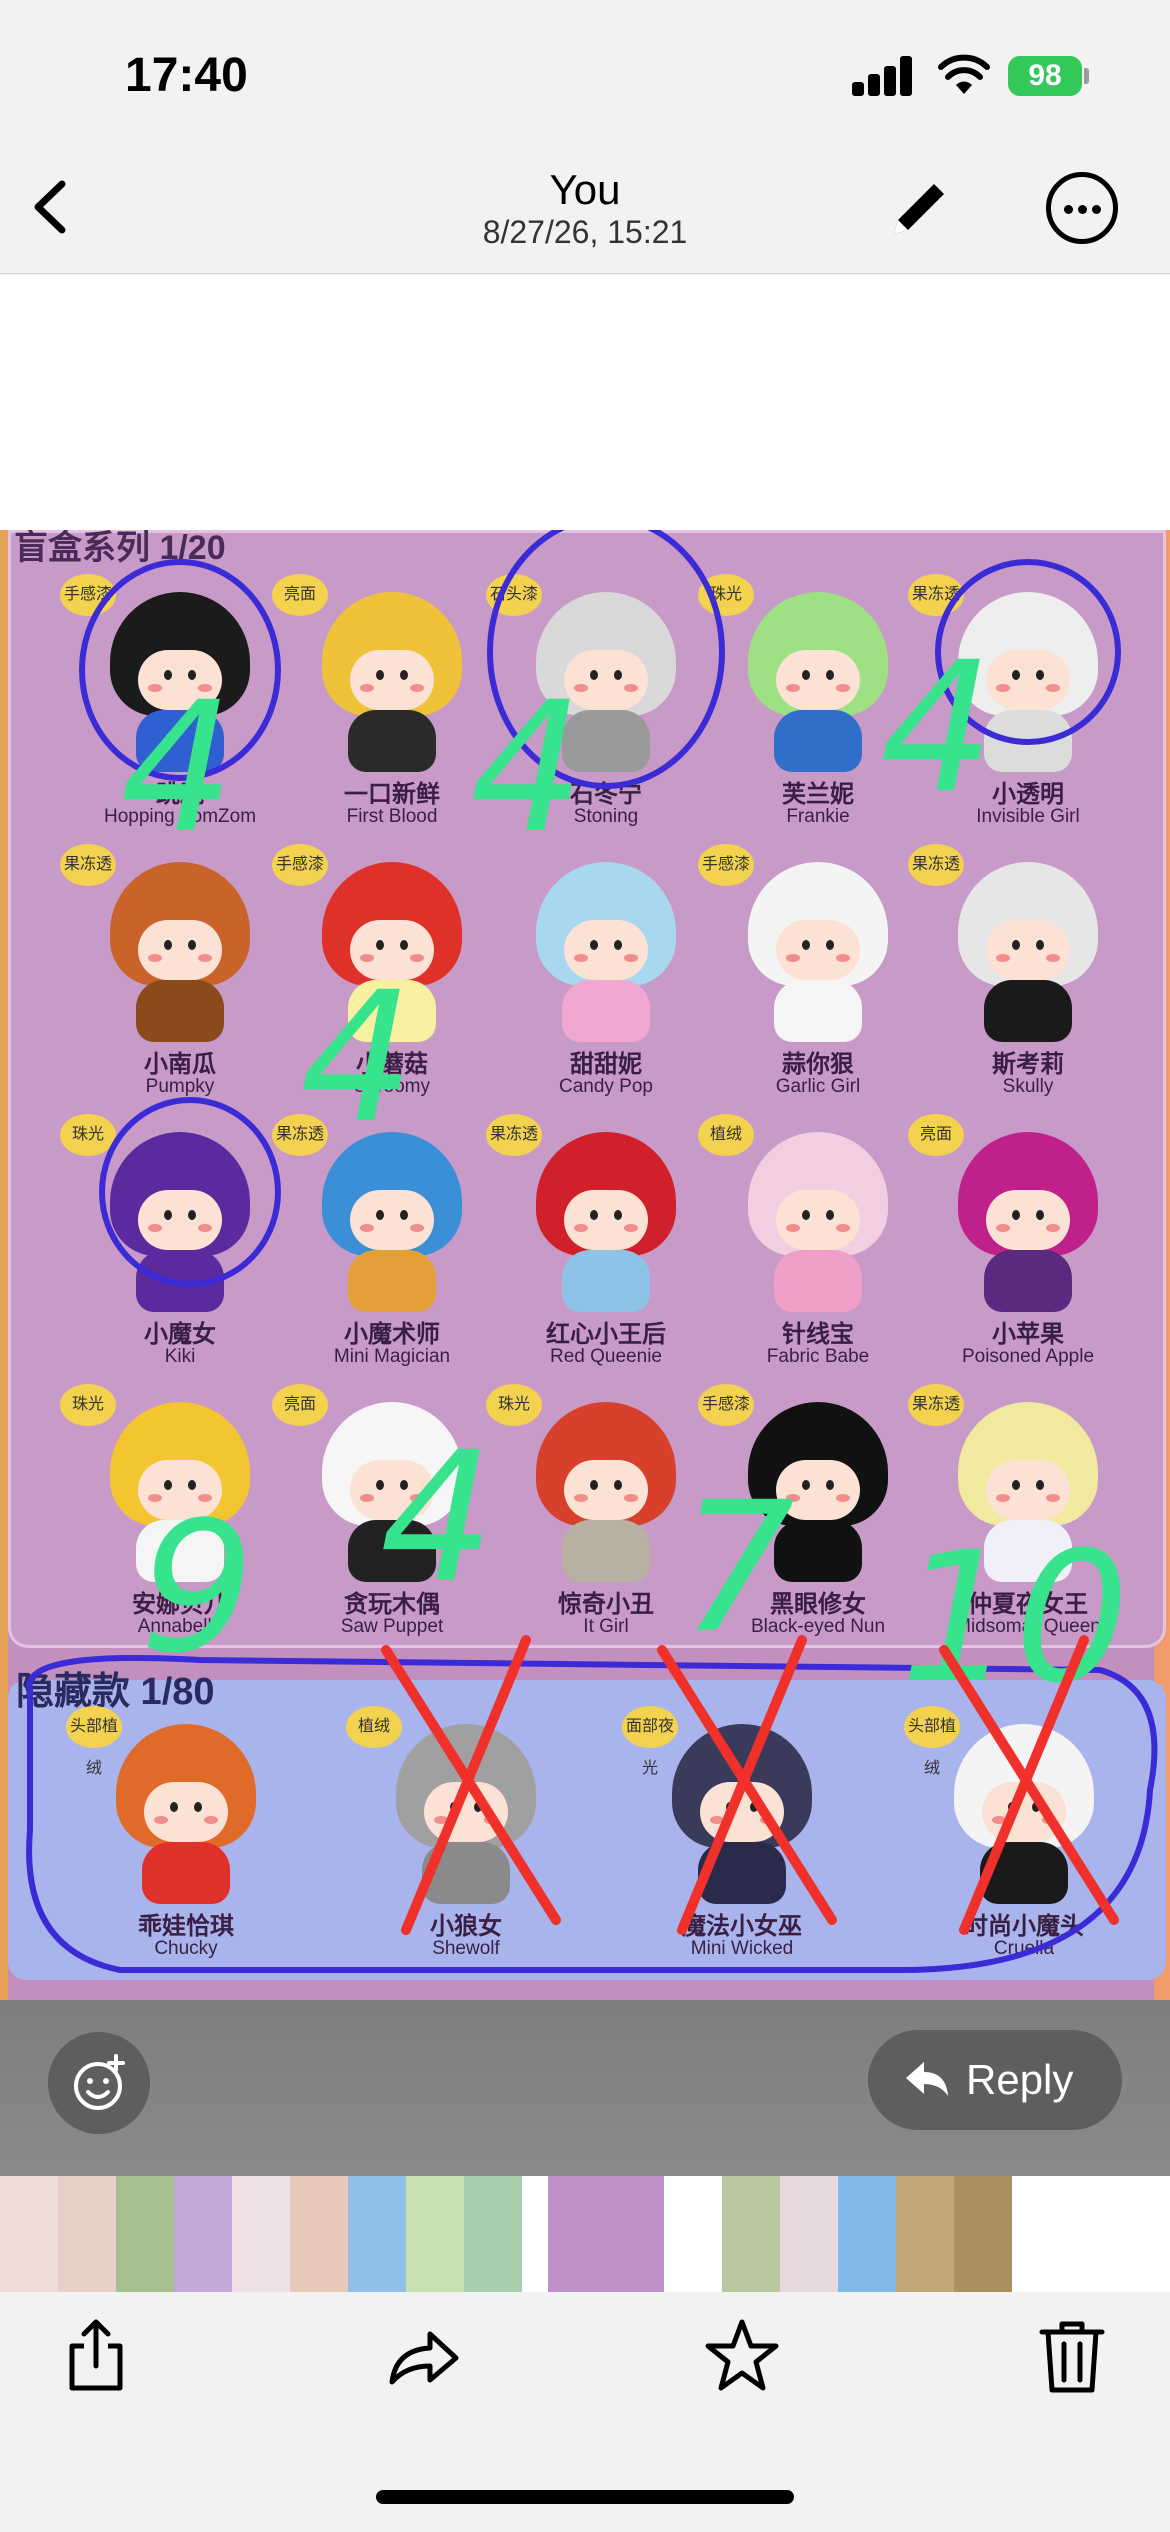  What do you see at coordinates (818, 816) in the screenshot?
I see `figure-name-en: Frankie` at bounding box center [818, 816].